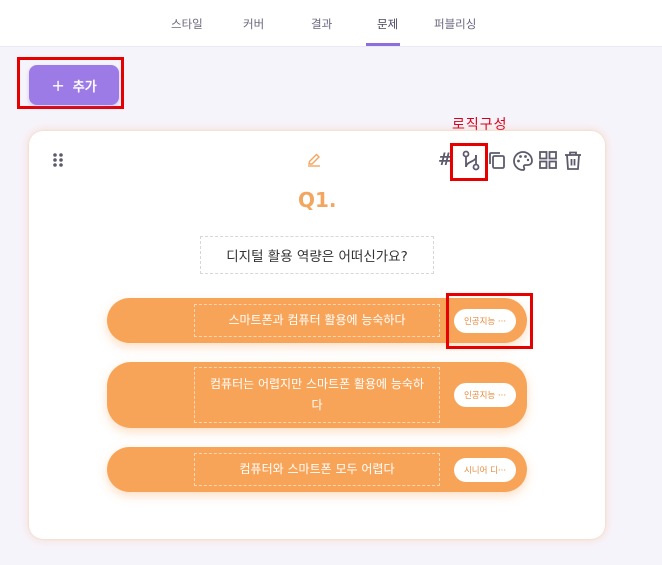 Image resolution: width=662 pixels, height=565 pixels. Describe the element at coordinates (469, 162) in the screenshot. I see `logic-icon-highlight` at that location.